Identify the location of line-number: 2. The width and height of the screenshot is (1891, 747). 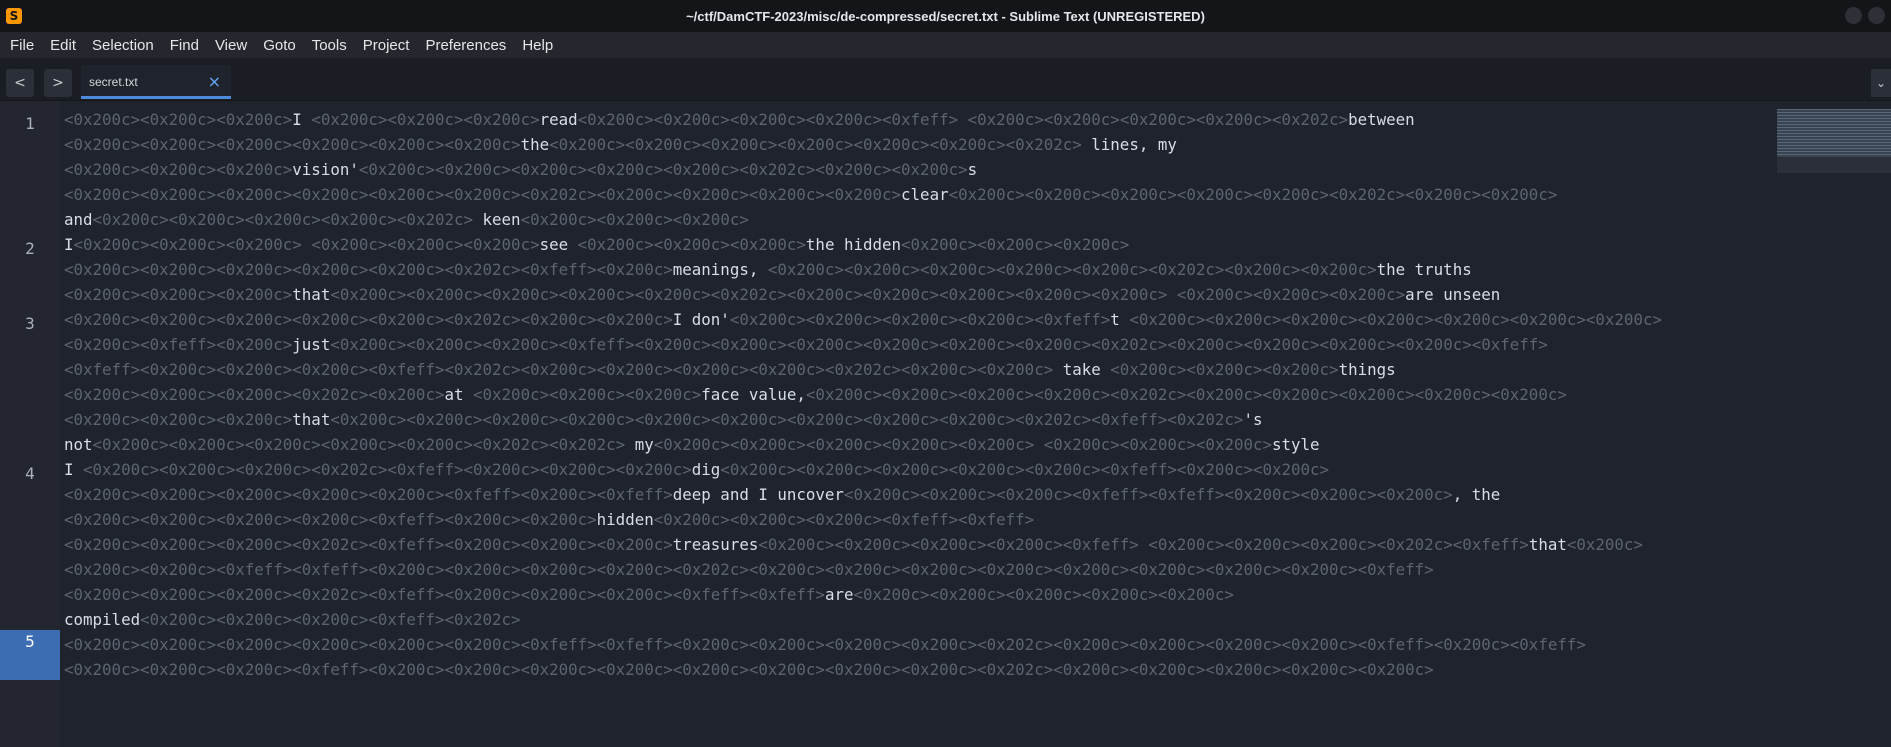
(30, 248).